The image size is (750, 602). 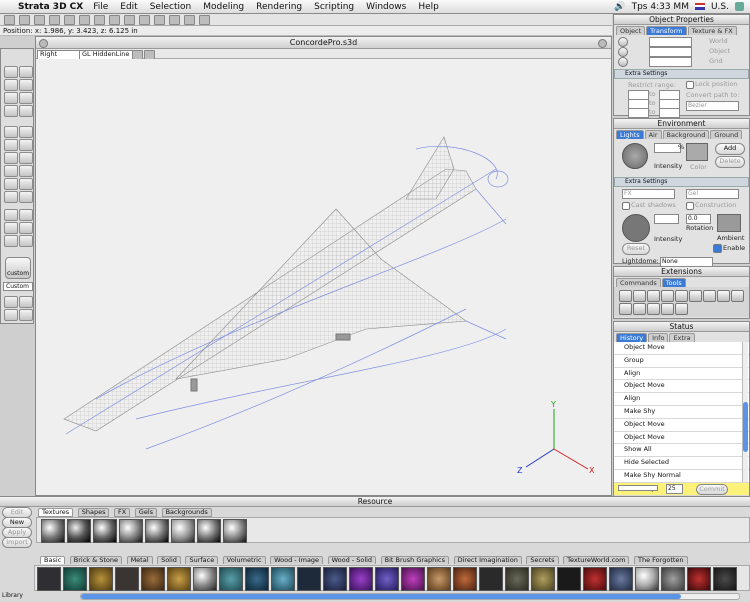 I want to click on scale-radio, so click(x=623, y=62).